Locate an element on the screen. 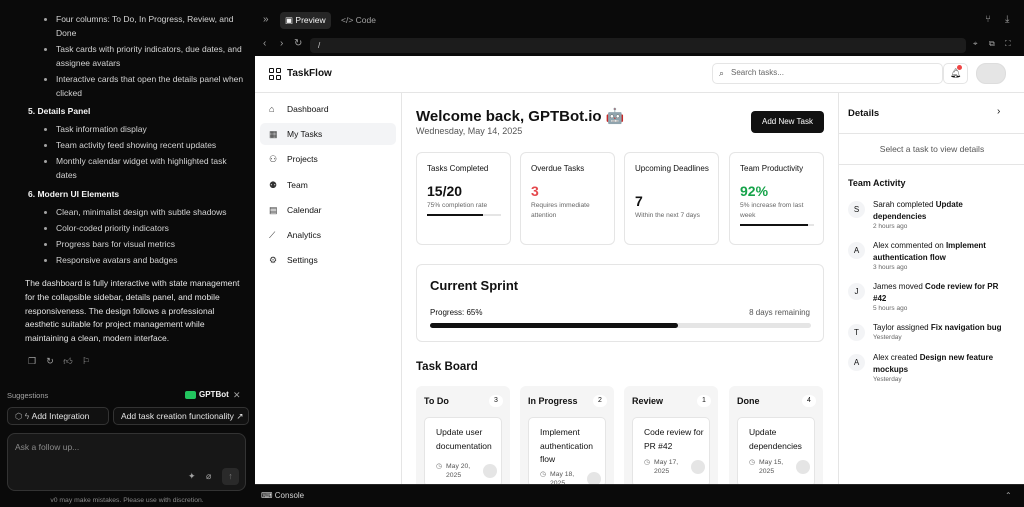 Image resolution: width=1024 pixels, height=507 pixels. download-icon: ⤓ is located at coordinates (1007, 19).